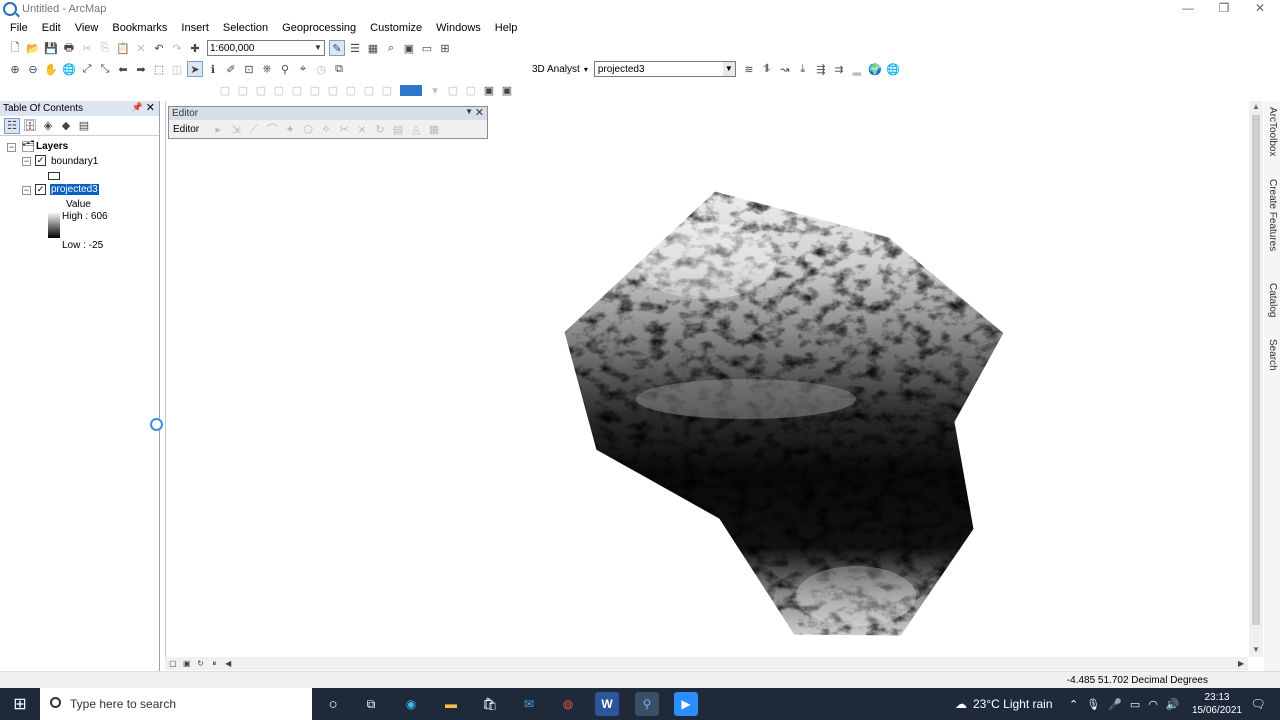 This screenshot has width=1280, height=720. What do you see at coordinates (1272, 215) in the screenshot?
I see `dock-tab-create-features: Create Features` at bounding box center [1272, 215].